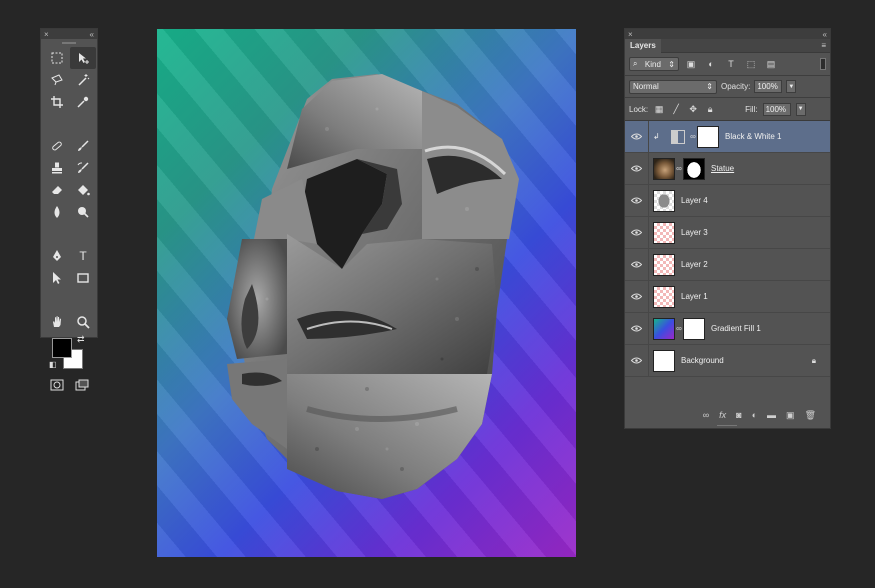 The width and height of the screenshot is (875, 588). I want to click on layer-name: Background, so click(702, 360).